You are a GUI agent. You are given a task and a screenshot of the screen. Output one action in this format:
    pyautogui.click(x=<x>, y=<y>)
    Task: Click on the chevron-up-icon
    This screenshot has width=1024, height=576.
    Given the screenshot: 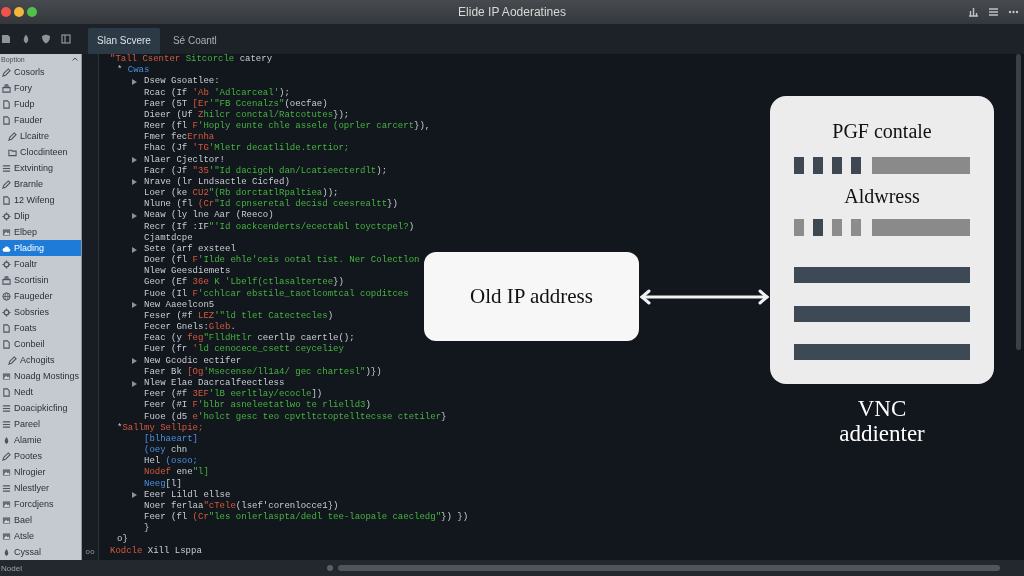 What is the action you would take?
    pyautogui.click(x=75, y=59)
    